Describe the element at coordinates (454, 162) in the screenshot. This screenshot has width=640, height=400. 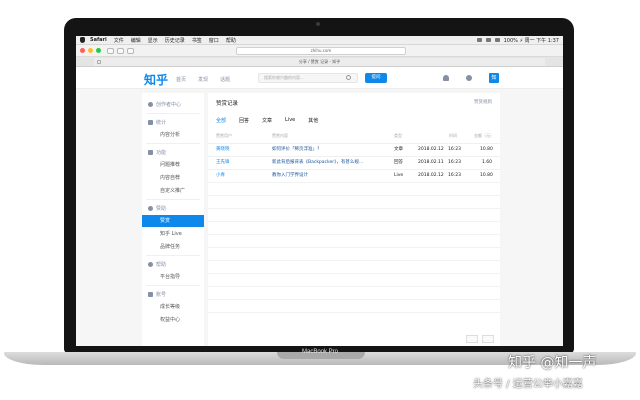
I see `row-time: 16:23` at that location.